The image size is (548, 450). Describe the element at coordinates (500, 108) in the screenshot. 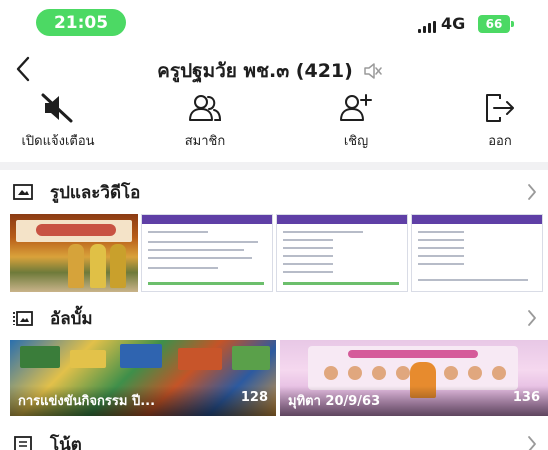

I see `exit-icon` at that location.